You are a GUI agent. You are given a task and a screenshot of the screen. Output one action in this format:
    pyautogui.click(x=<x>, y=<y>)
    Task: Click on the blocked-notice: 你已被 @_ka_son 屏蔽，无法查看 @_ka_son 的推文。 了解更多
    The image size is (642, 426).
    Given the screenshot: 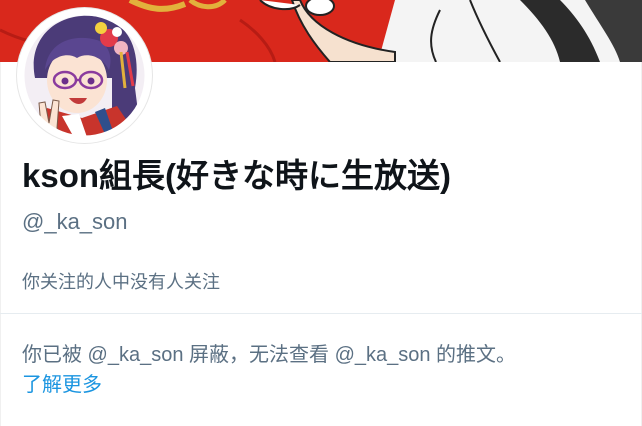 What is the action you would take?
    pyautogui.click(x=327, y=370)
    